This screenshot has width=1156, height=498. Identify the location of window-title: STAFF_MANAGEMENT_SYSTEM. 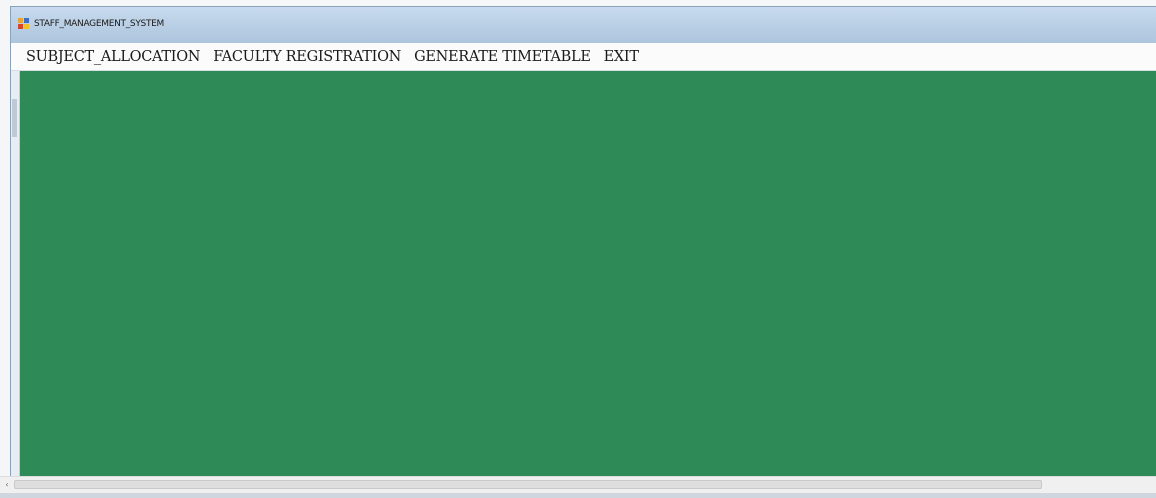
(99, 24).